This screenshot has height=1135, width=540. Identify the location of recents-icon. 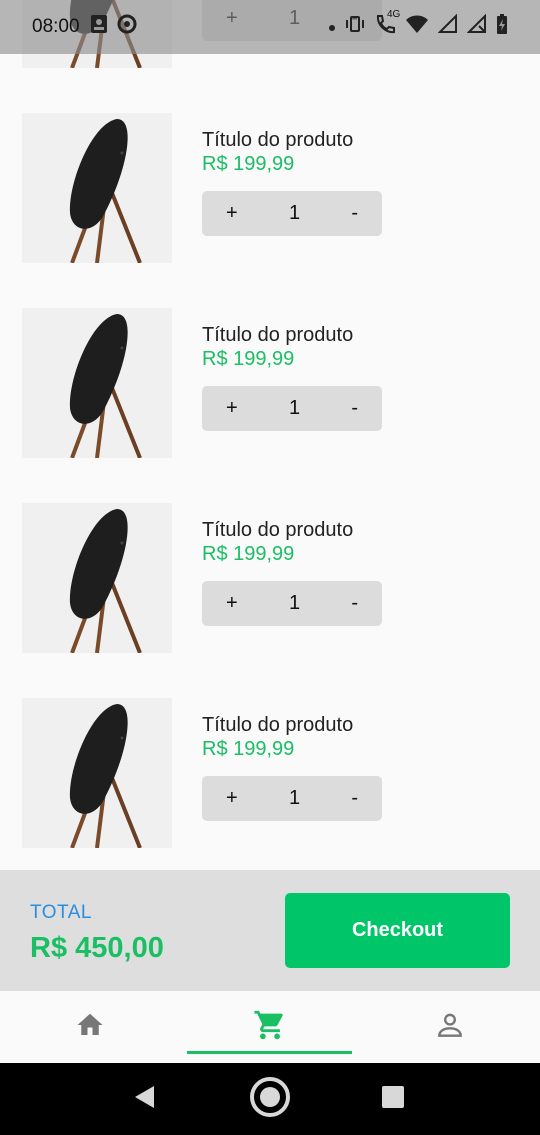
(393, 1099).